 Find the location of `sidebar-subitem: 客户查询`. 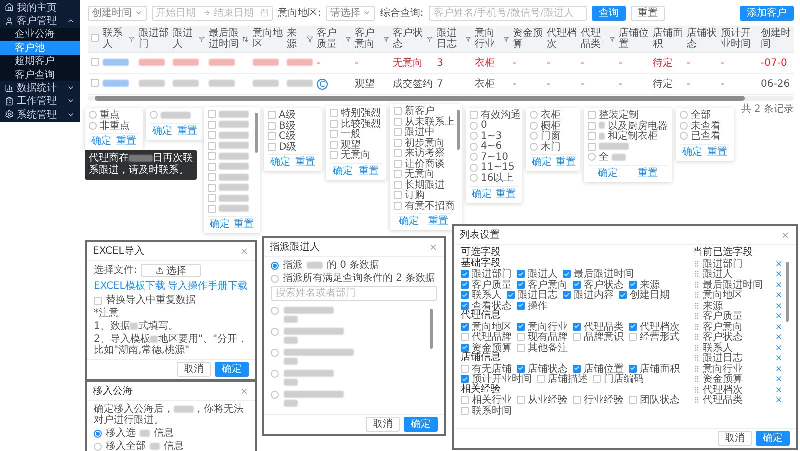

sidebar-subitem: 客户查询 is located at coordinates (40, 75).